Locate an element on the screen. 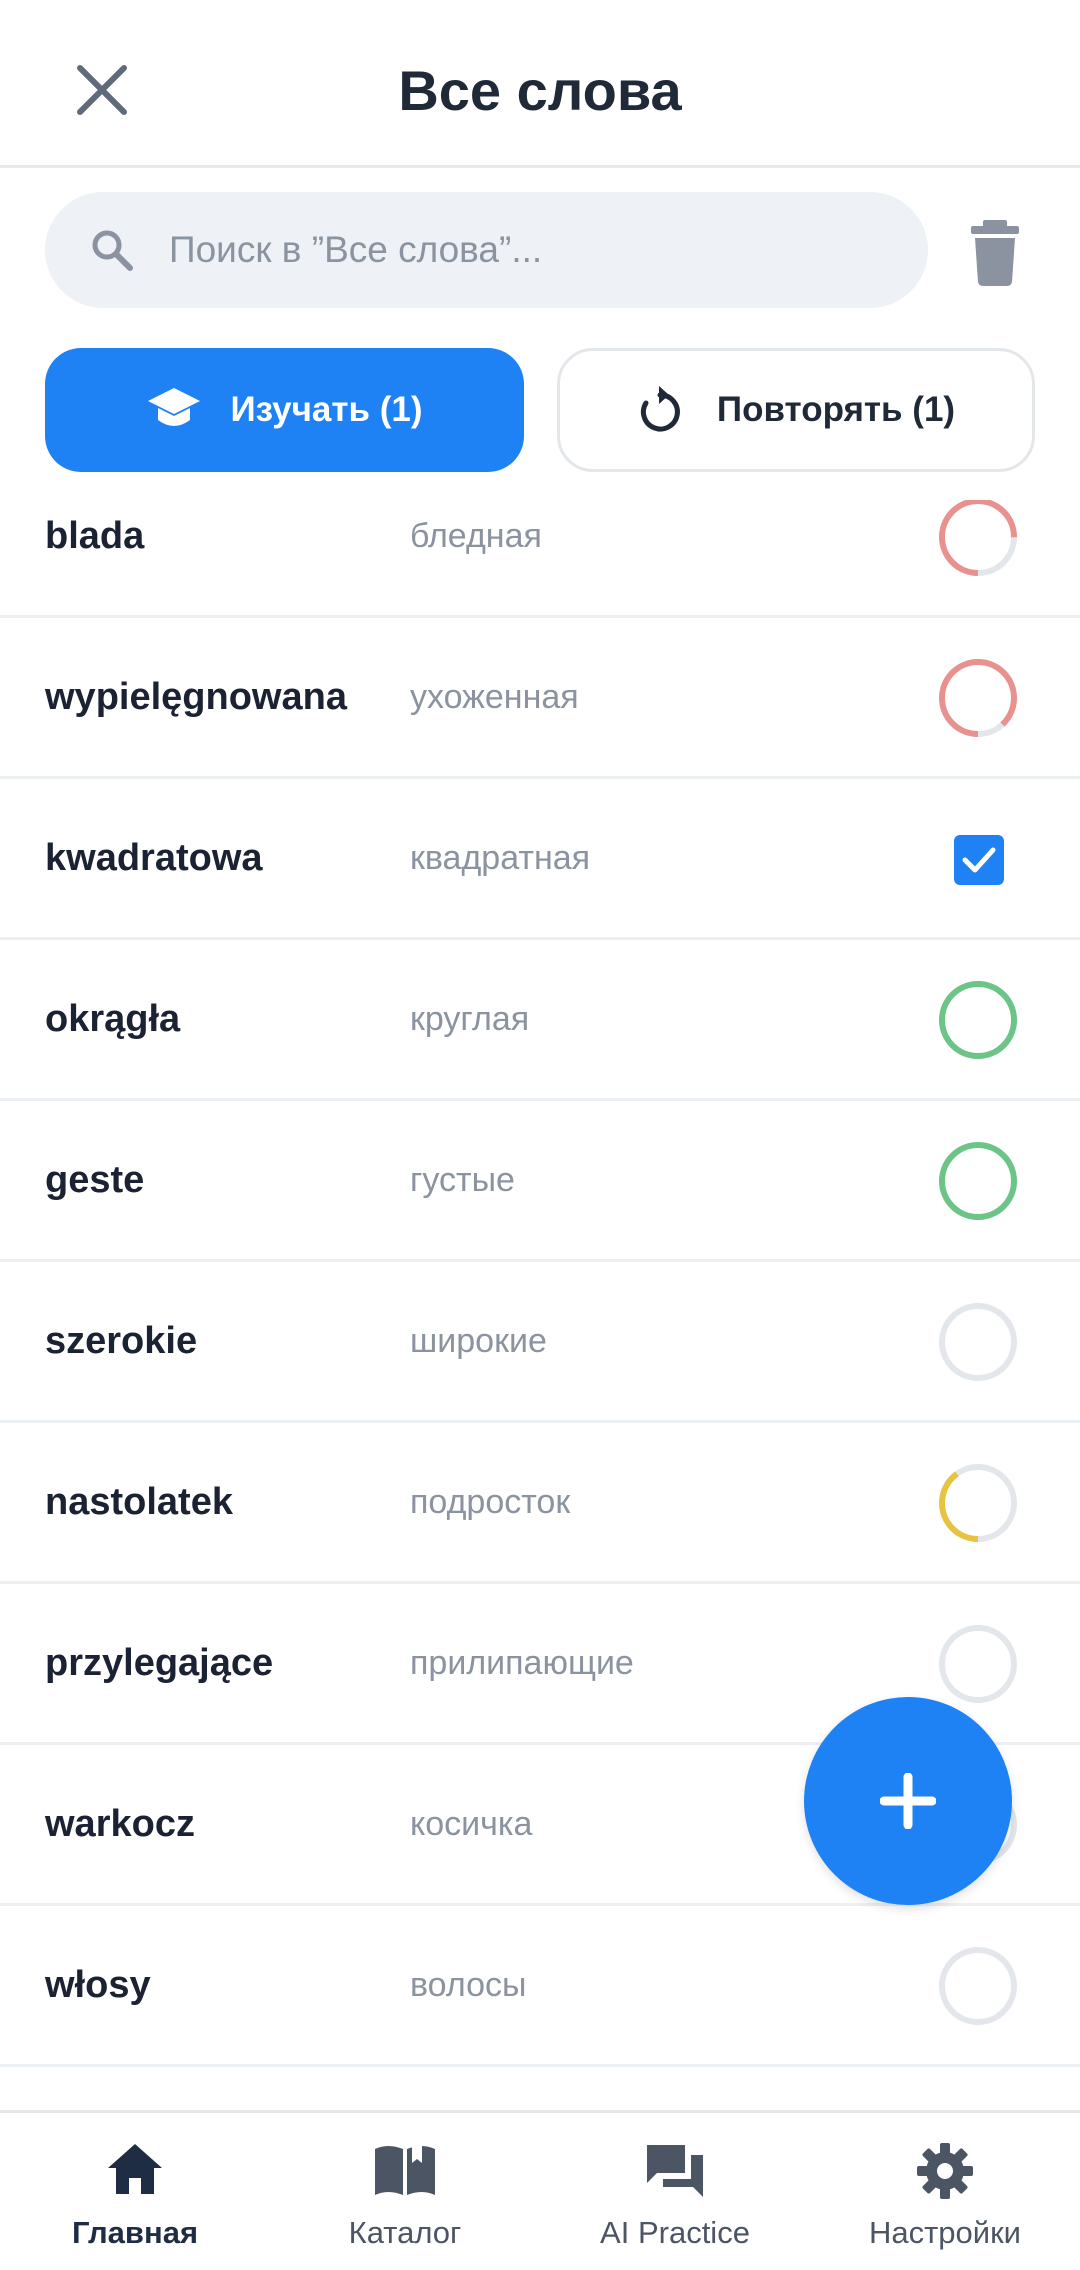 Image resolution: width=1080 pixels, height=2270 pixels. plus-icon is located at coordinates (908, 1801).